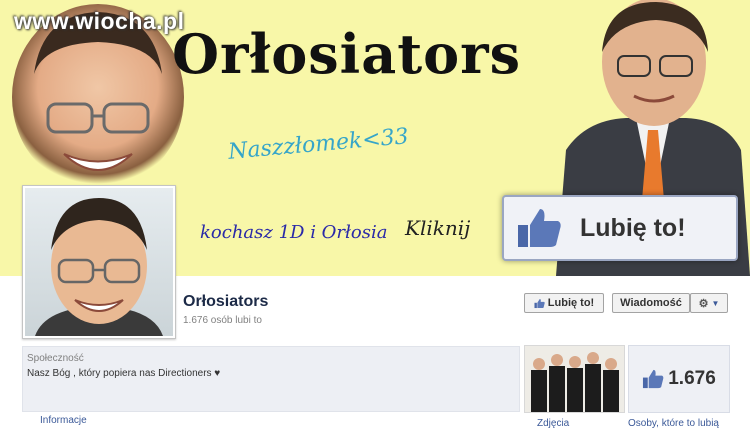 The height and width of the screenshot is (442, 750). I want to click on cover-like-graphic: Lubię to!, so click(620, 228).